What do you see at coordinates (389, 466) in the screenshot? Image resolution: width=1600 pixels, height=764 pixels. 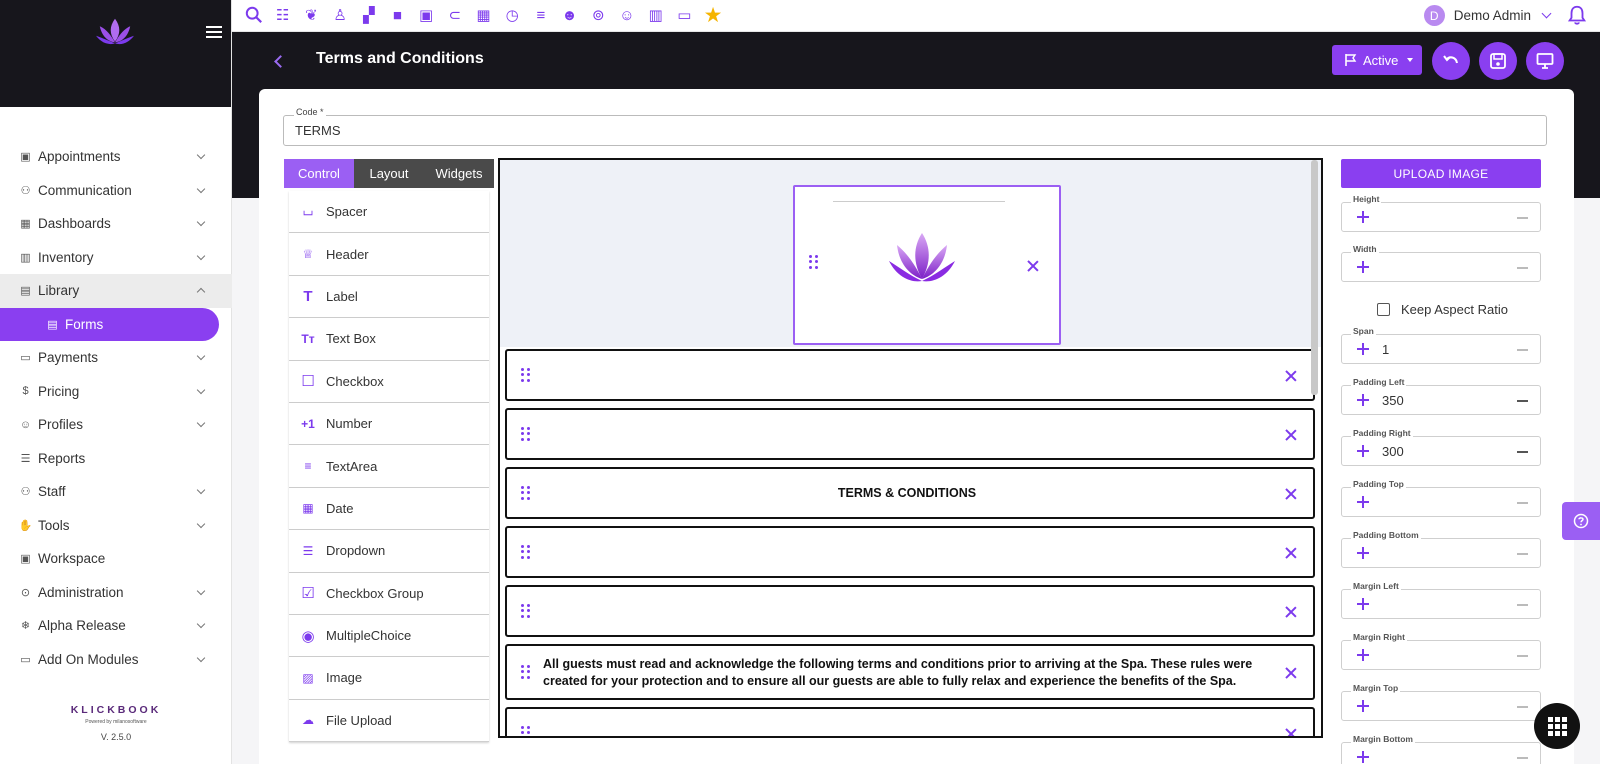 I see `control-textarea: ≡ TextArea` at bounding box center [389, 466].